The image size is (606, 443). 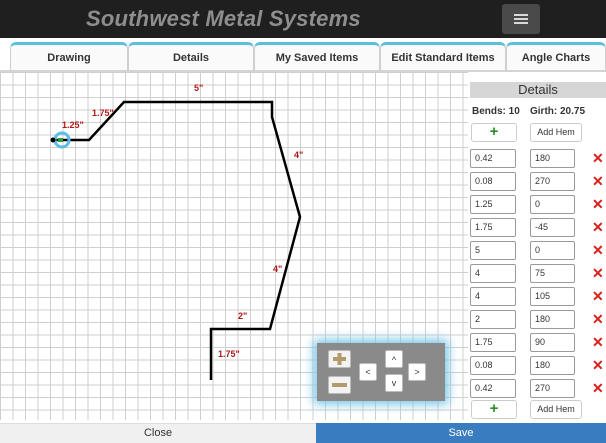 I want to click on bend-row: 1.25 0 ✕, so click(x=537, y=204).